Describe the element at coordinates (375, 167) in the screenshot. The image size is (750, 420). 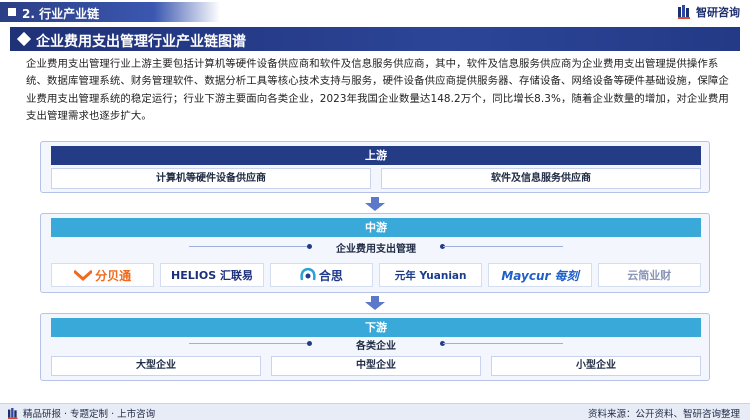
I see `upstream-panel: 上游 计算机等硬件设备供应商 软件及信息服务供应商` at that location.